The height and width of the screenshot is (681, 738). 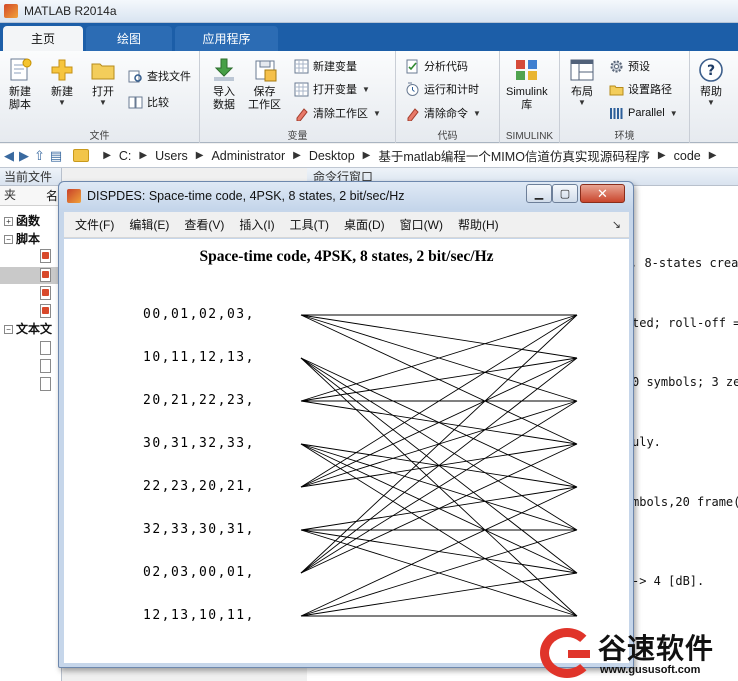 What do you see at coordinates (103, 103) in the screenshot?
I see `open-dropdown-icon: ▼` at bounding box center [103, 103].